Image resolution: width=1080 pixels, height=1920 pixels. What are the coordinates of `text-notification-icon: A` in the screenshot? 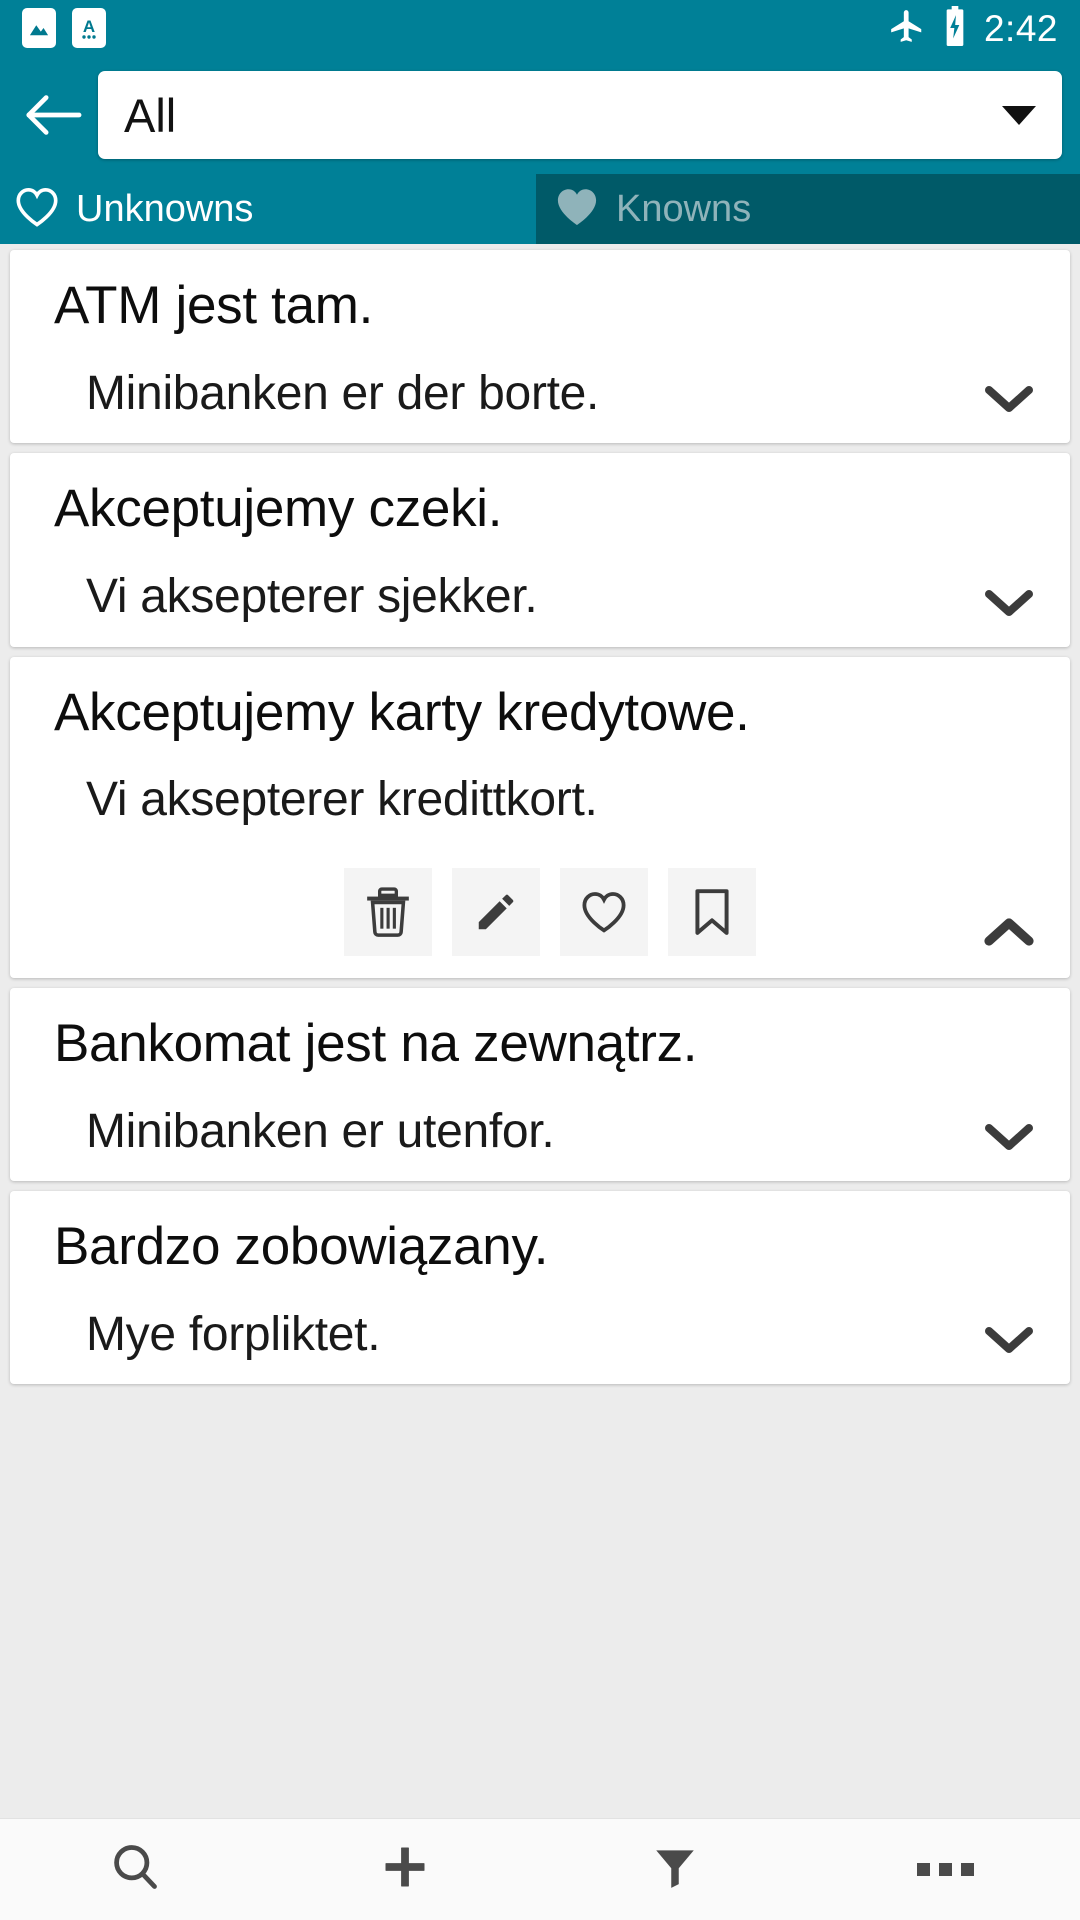 It's located at (89, 28).